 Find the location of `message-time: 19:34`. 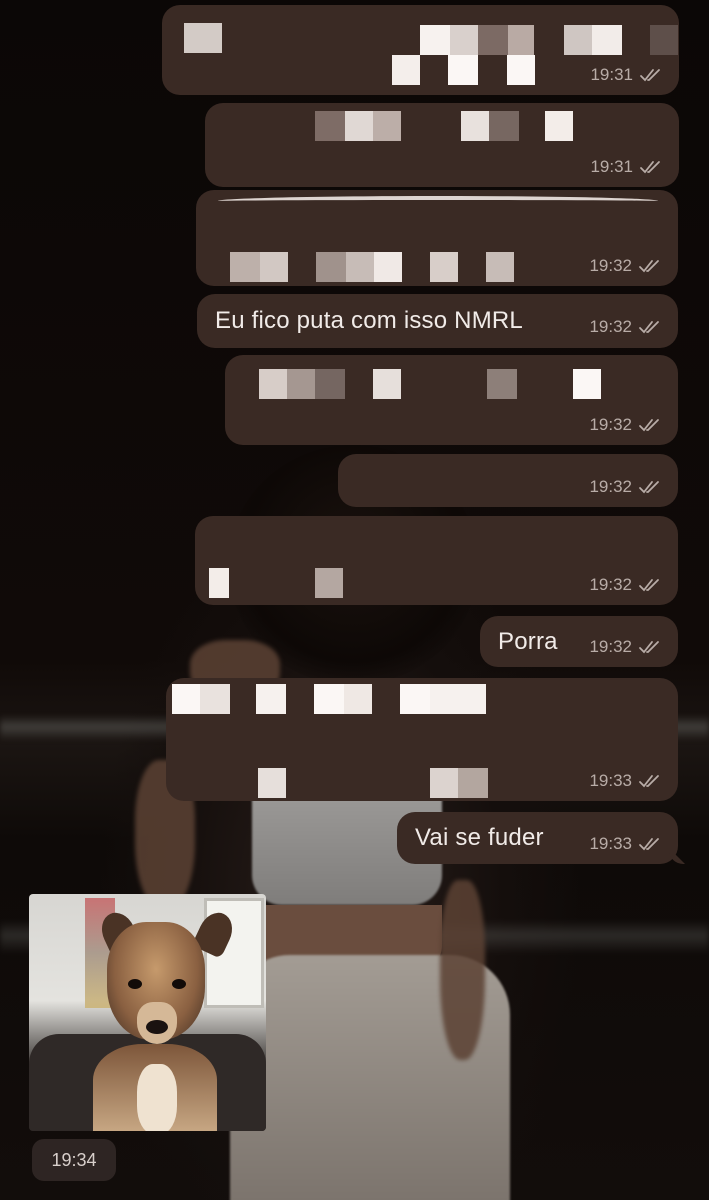

message-time: 19:34 is located at coordinates (74, 1159).